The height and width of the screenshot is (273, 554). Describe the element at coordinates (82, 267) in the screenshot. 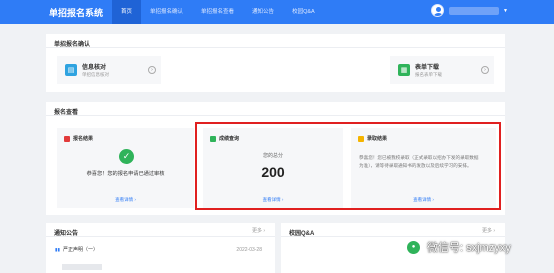

I see `notice-item-placeholder` at that location.